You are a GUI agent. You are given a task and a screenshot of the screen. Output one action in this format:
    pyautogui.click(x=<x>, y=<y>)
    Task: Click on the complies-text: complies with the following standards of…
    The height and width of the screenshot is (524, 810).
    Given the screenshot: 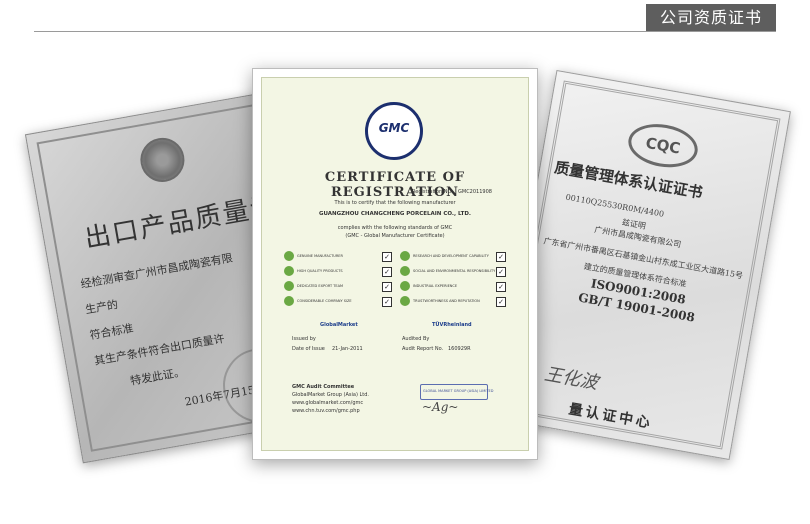 What is the action you would take?
    pyautogui.click(x=395, y=228)
    